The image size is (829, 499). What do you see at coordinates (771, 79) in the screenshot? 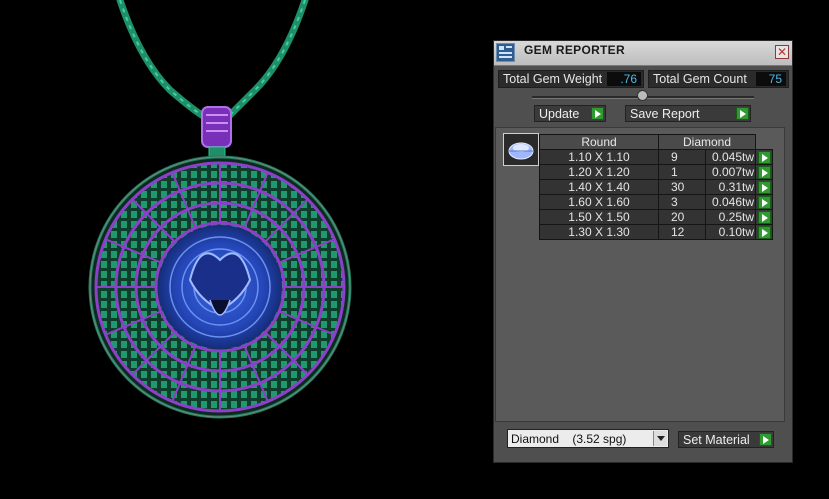
I see `total-gem-count-value: 75` at bounding box center [771, 79].